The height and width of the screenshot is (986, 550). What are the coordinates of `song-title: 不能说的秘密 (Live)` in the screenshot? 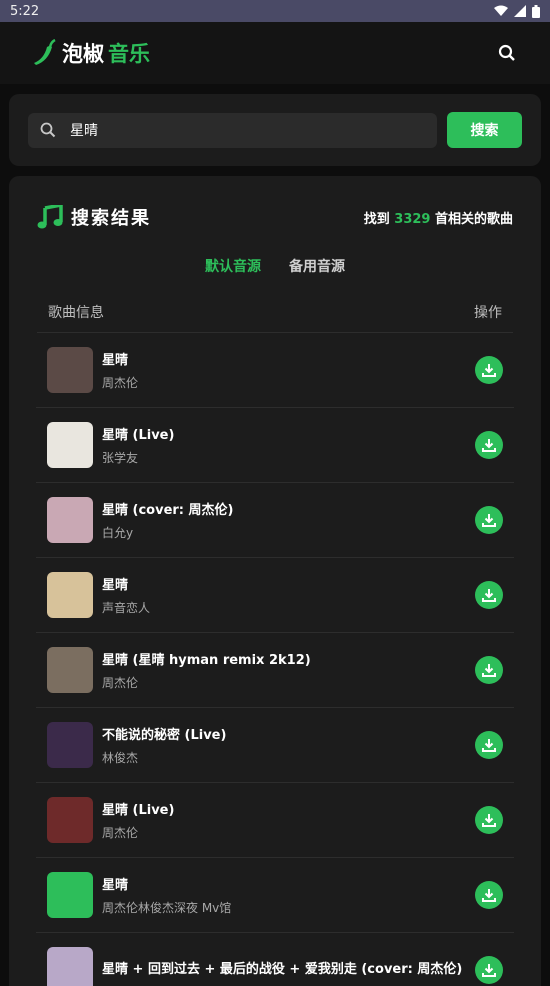 It's located at (164, 735).